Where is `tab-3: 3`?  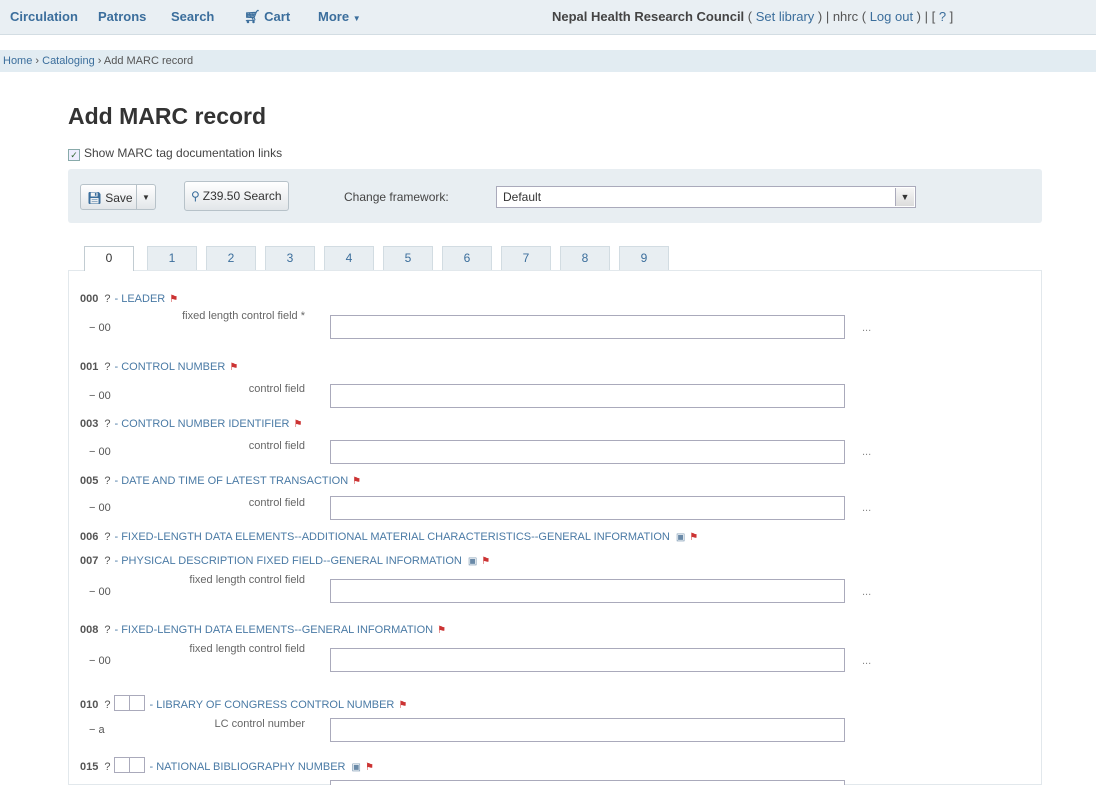
tab-3: 3 is located at coordinates (290, 258).